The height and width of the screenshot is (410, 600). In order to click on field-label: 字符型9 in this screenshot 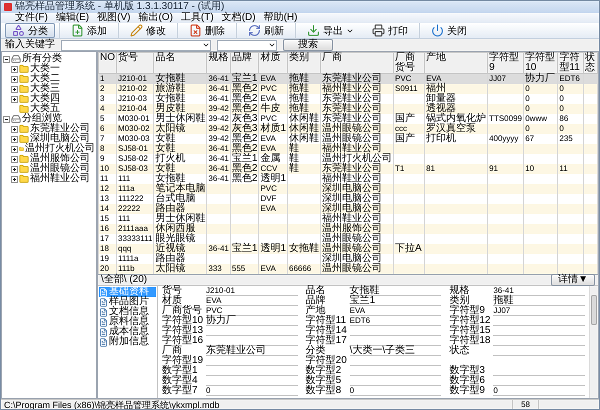, I will do `click(467, 311)`.